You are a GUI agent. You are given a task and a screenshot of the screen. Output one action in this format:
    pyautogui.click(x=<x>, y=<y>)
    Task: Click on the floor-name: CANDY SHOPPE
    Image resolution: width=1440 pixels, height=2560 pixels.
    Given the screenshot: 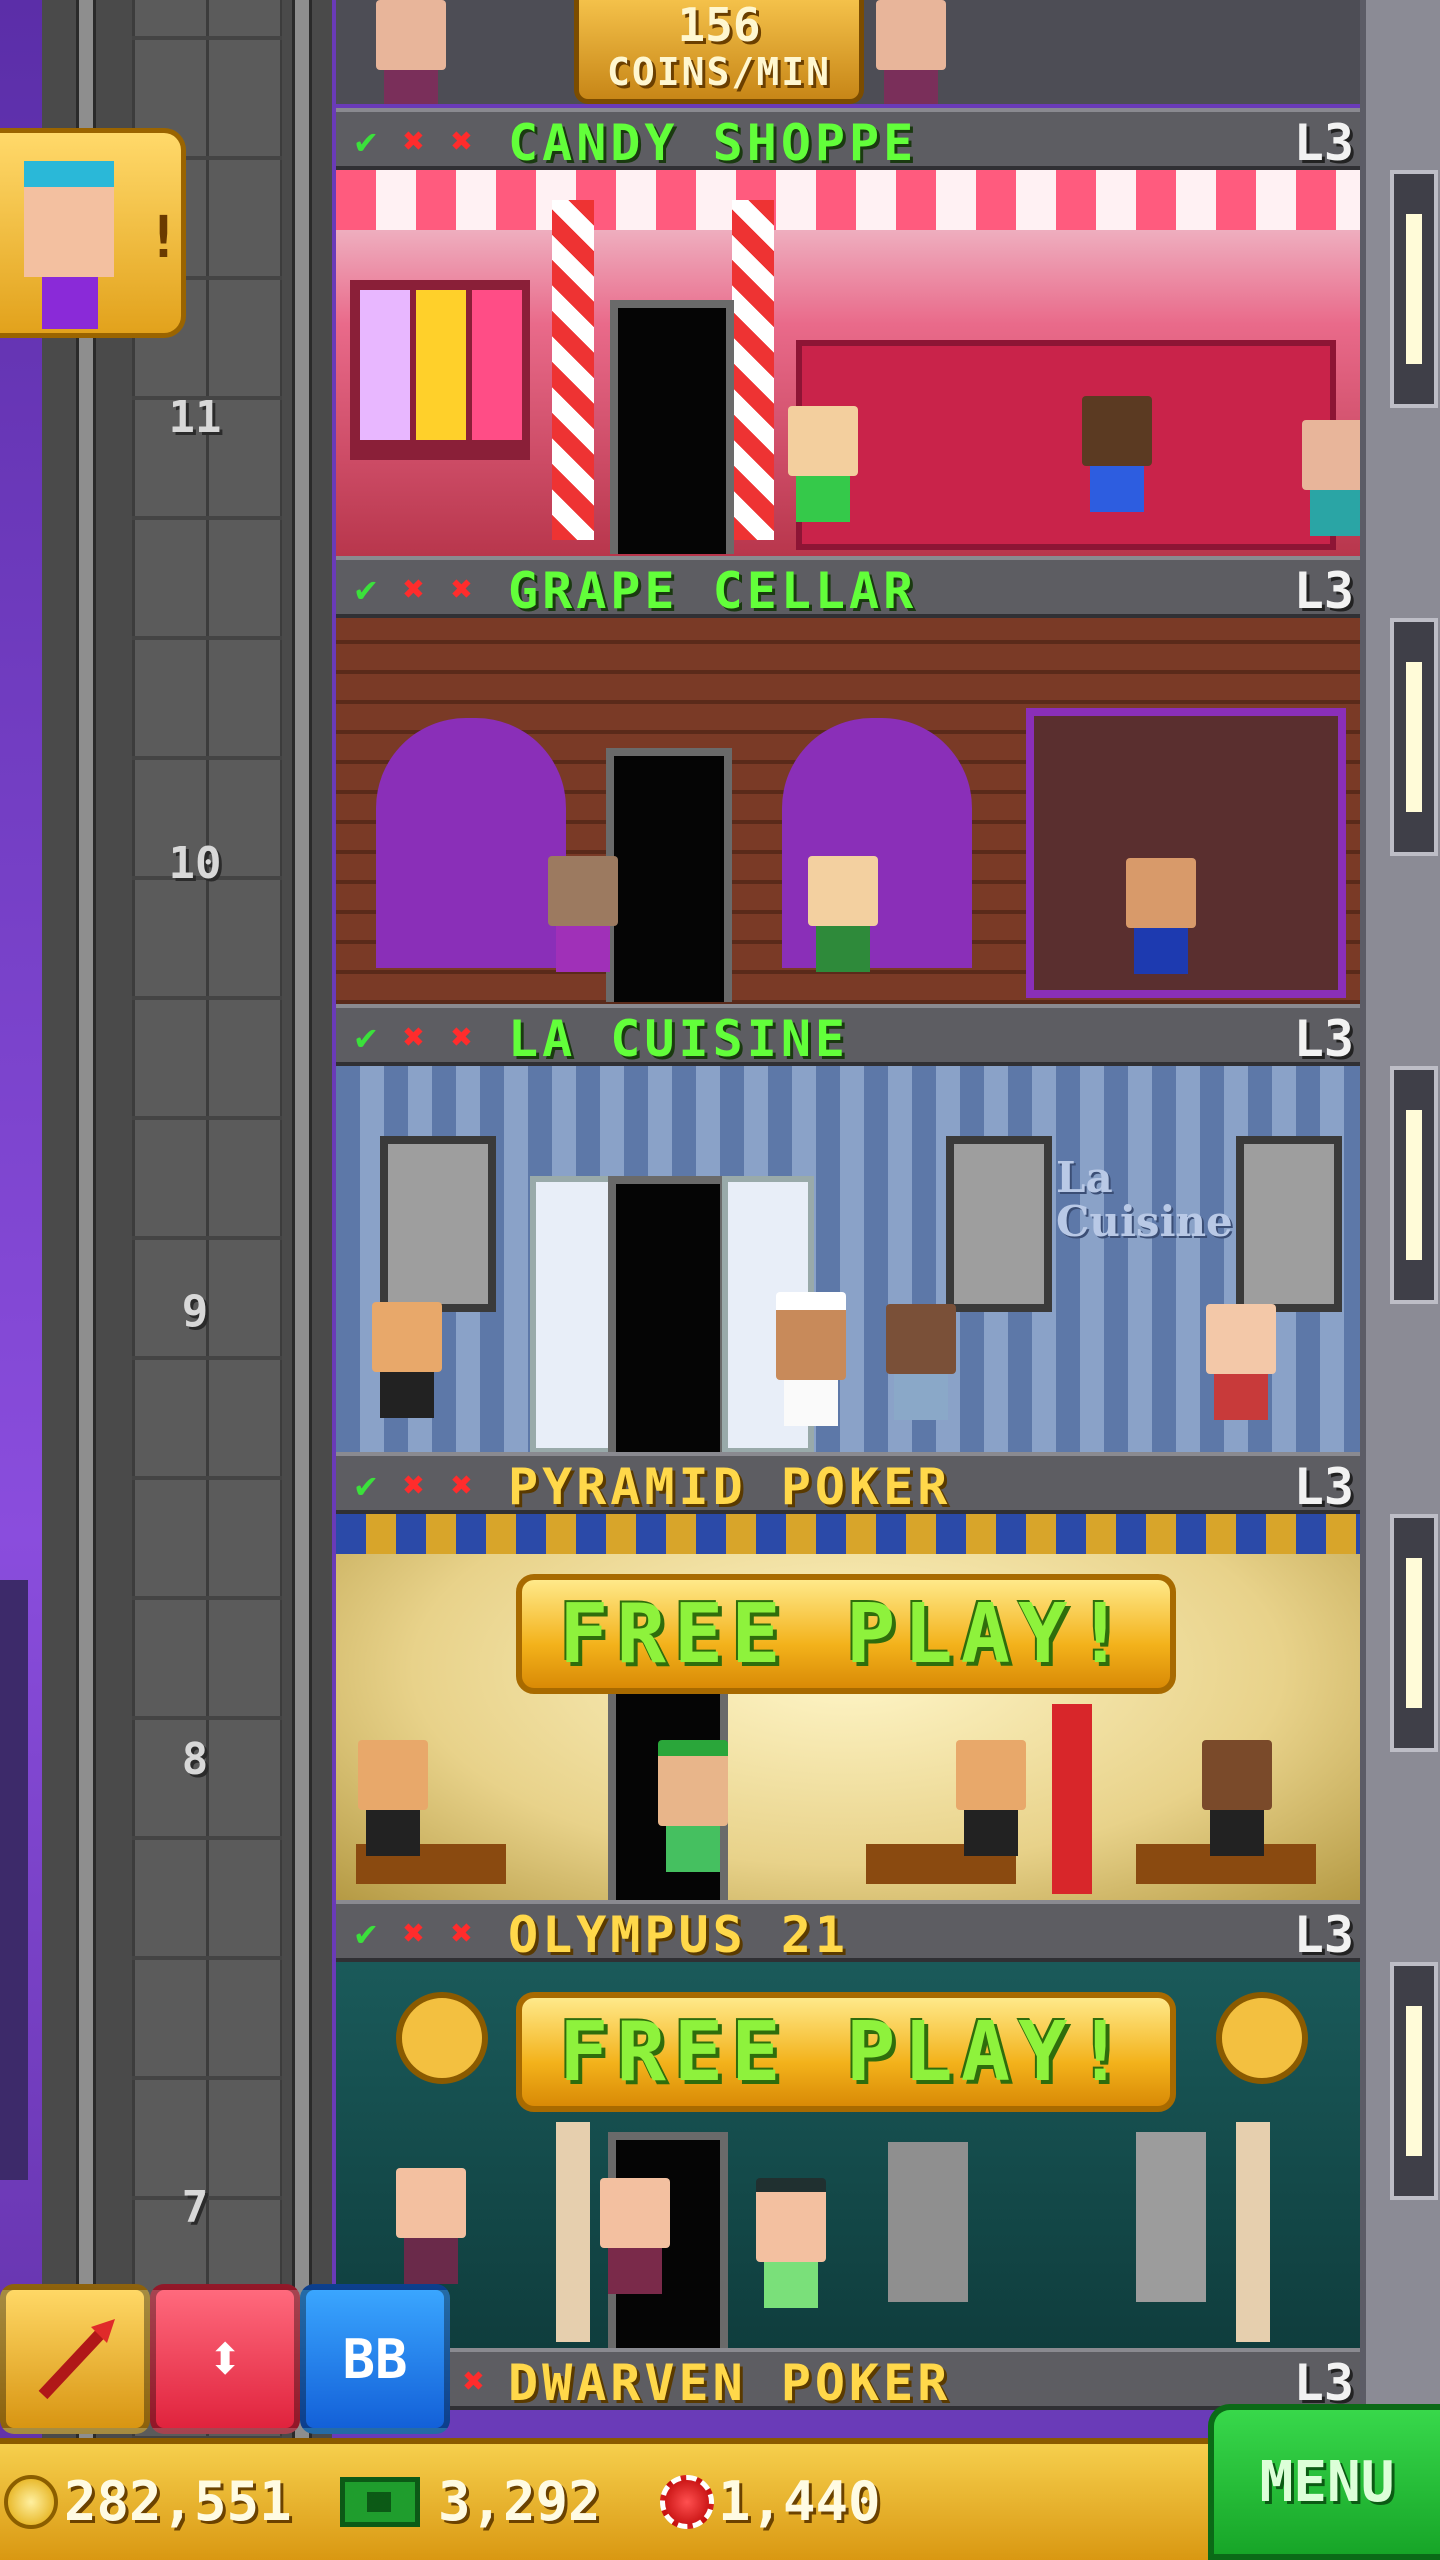 What is the action you would take?
    pyautogui.click(x=713, y=143)
    